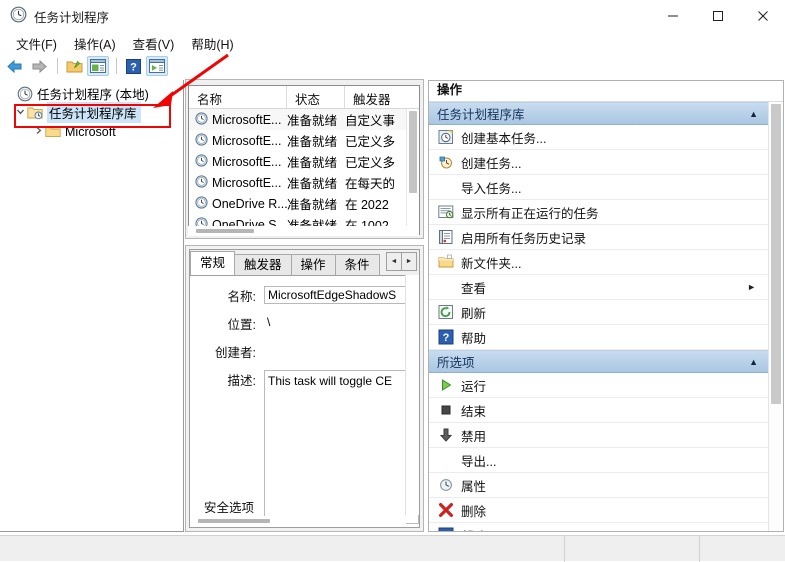  Describe the element at coordinates (598, 237) in the screenshot. I see `action-enable-all-tasks-history: 启用所有任务历史记录` at that location.